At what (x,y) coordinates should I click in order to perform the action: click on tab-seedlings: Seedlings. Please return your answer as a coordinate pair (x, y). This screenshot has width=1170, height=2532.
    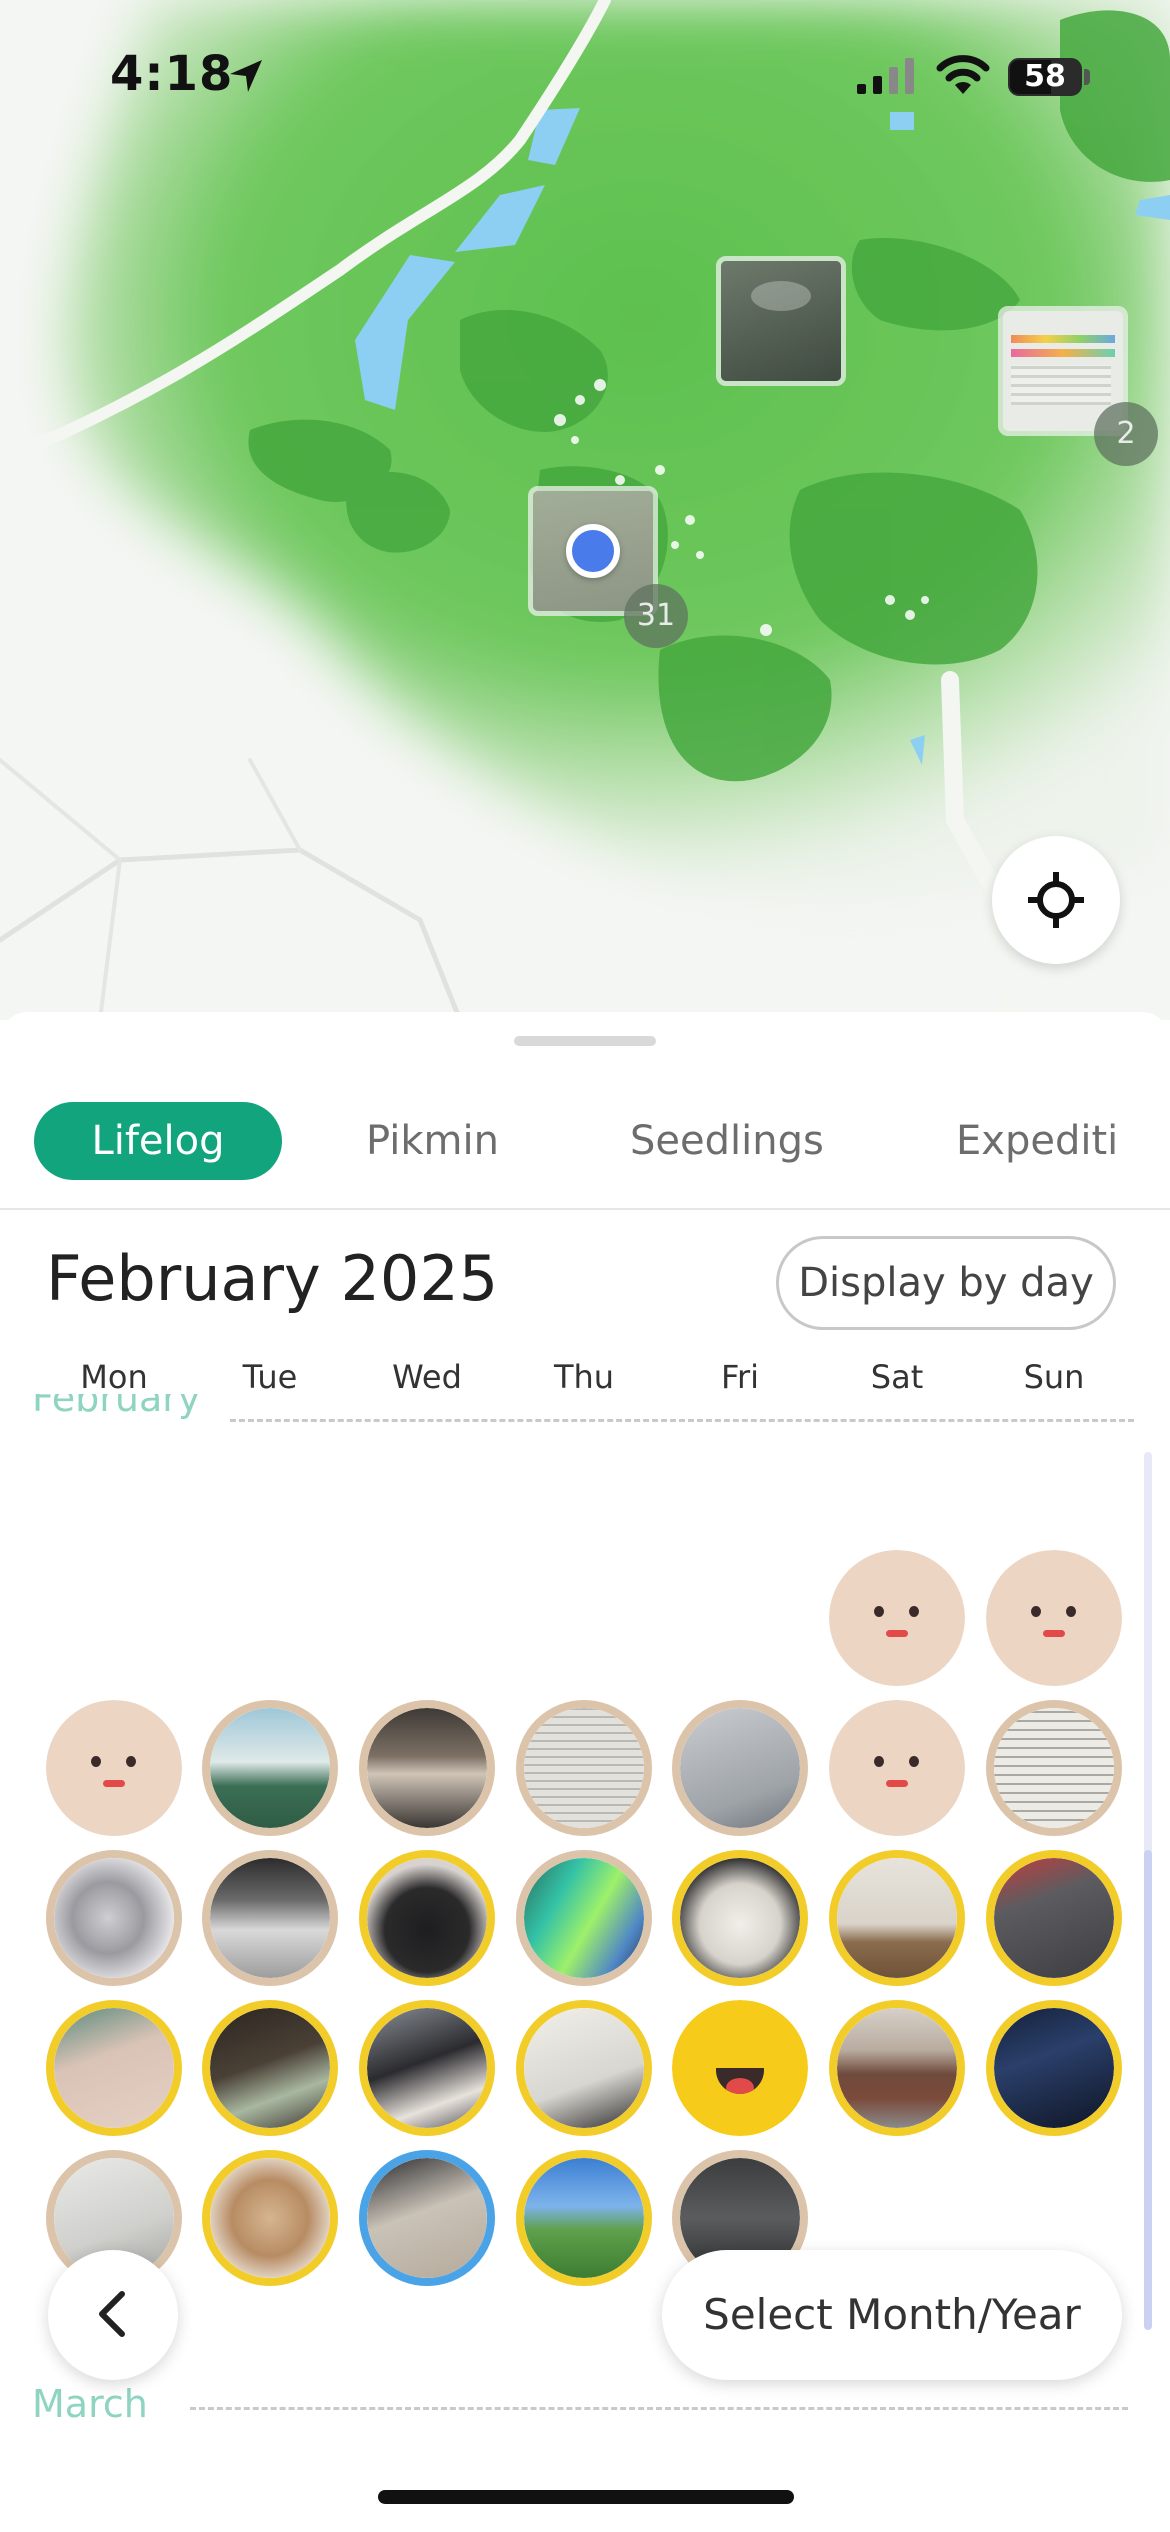
    Looking at the image, I should click on (727, 1141).